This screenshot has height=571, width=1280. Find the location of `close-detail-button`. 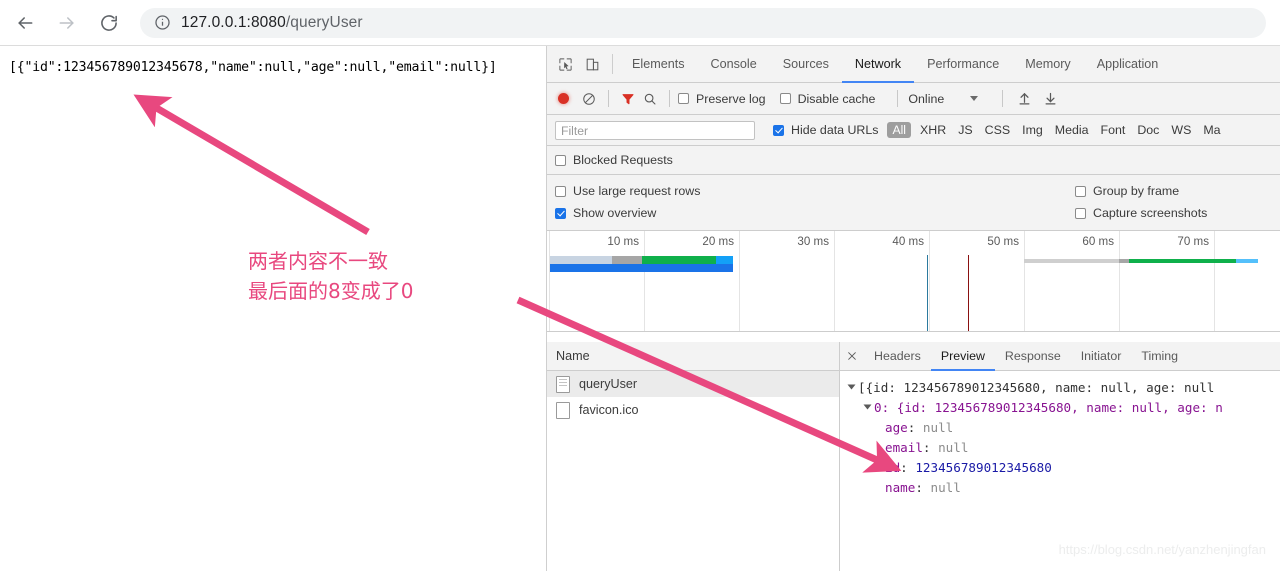

close-detail-button is located at coordinates (852, 356).